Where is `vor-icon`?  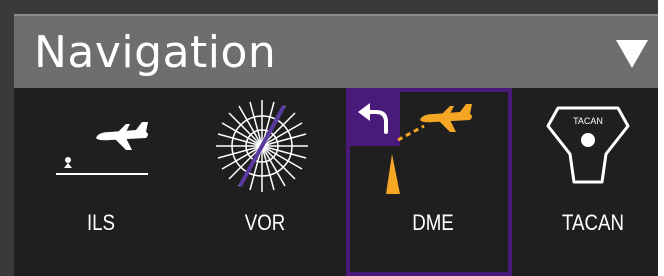 vor-icon is located at coordinates (262, 146).